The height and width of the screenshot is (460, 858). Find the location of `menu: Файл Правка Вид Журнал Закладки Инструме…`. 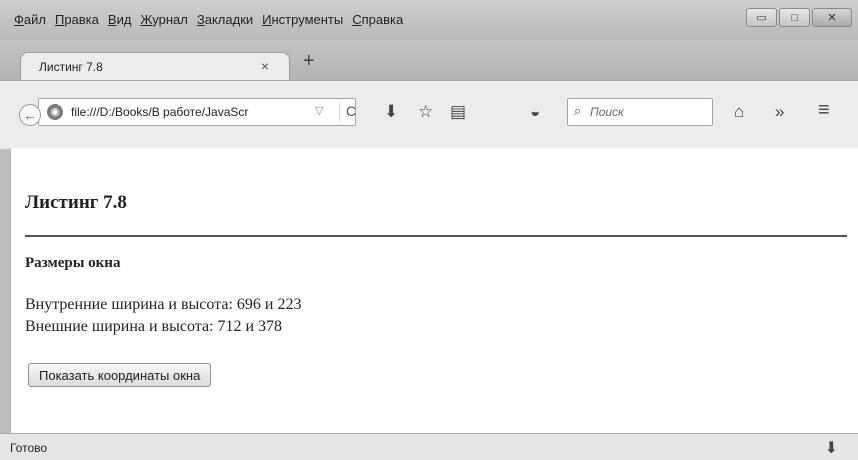

menu: Файл Правка Вид Журнал Закладки Инструме… is located at coordinates (213, 19).